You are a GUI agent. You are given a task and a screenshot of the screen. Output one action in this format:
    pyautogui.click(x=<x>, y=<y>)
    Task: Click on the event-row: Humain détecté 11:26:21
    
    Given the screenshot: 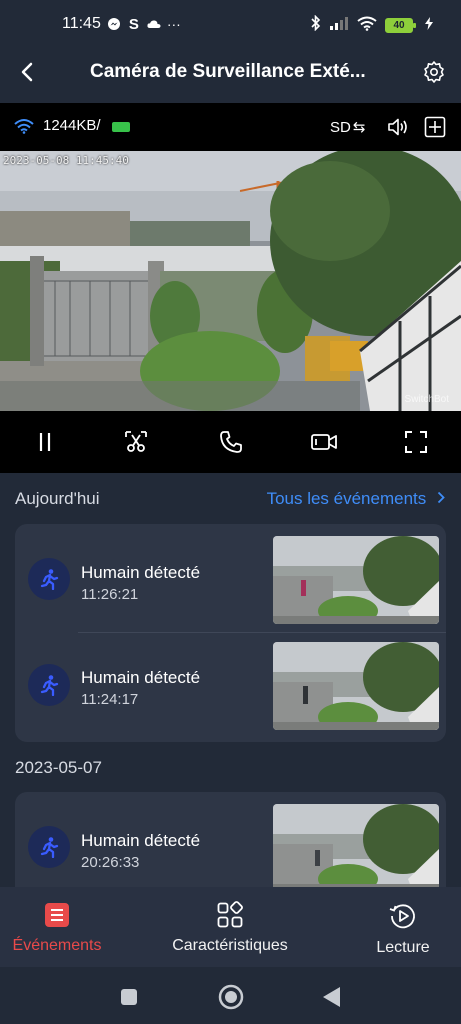 What is the action you would take?
    pyautogui.click(x=230, y=576)
    